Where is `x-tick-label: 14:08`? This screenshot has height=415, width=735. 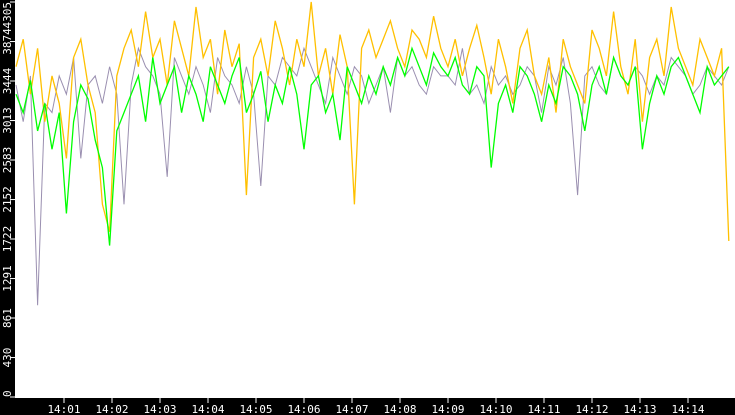 x-tick-label: 14:08 is located at coordinates (399, 409).